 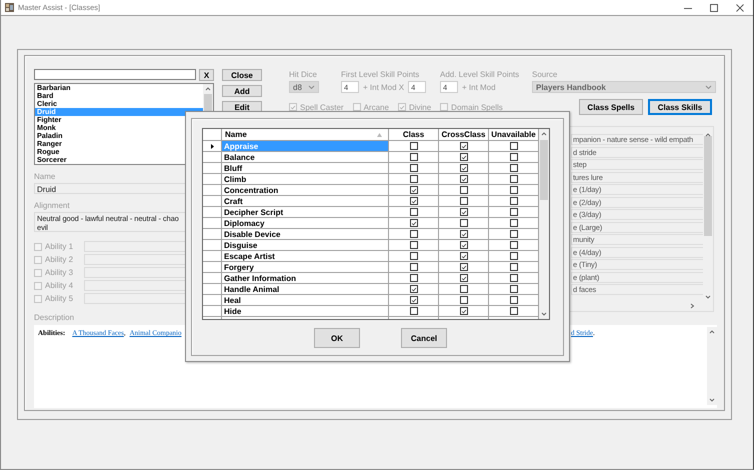 What do you see at coordinates (305, 223) in the screenshot?
I see `table-cell: Diplomacy` at bounding box center [305, 223].